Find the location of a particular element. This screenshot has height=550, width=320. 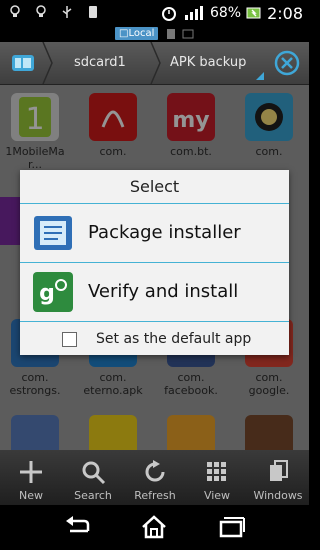

dropdown-corner-icon is located at coordinates (260, 76).